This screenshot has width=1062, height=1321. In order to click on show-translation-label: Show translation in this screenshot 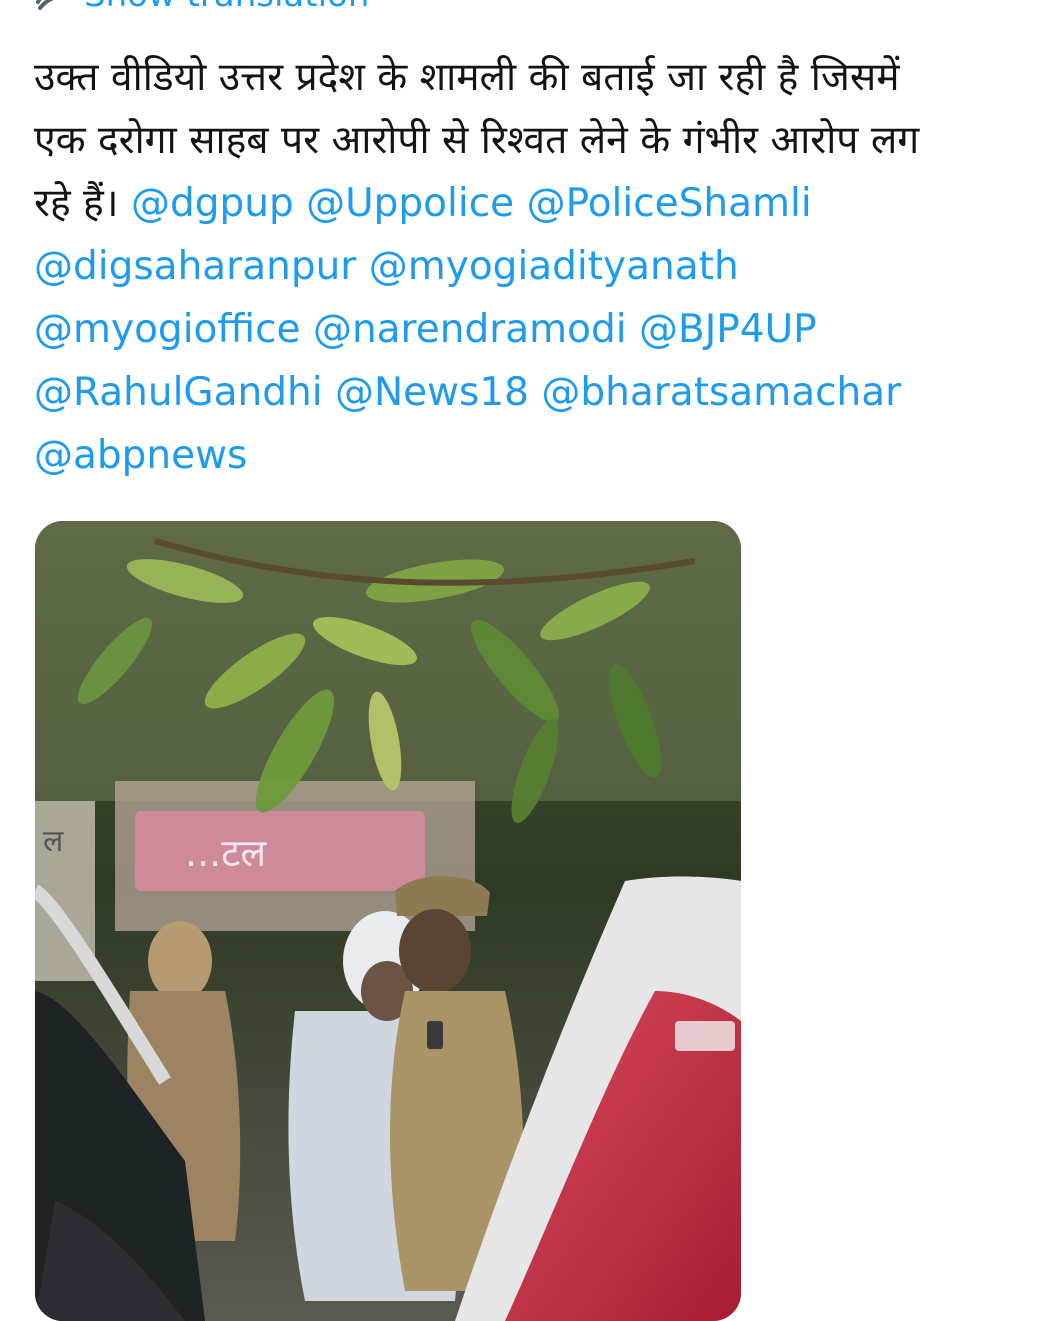, I will do `click(226, 6)`.